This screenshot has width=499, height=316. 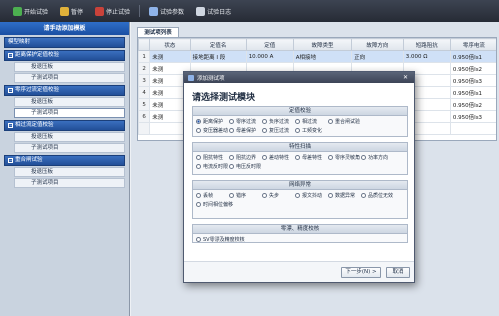 What do you see at coordinates (144, 44) in the screenshot?
I see `column-header` at bounding box center [144, 44].